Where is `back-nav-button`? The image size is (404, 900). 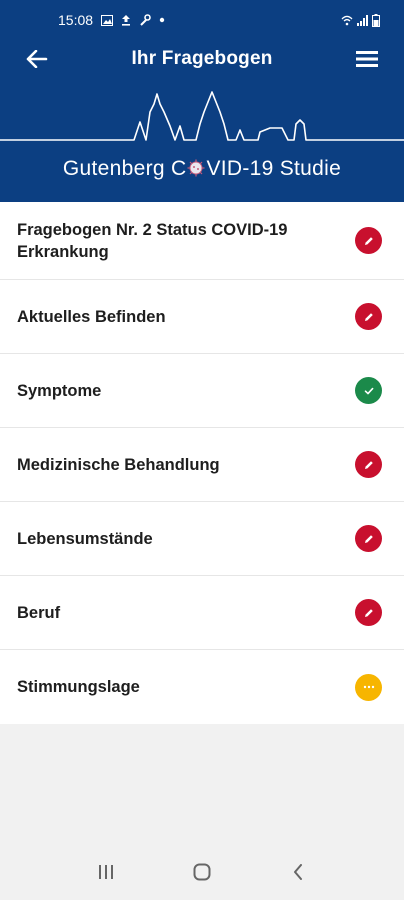 back-nav-button is located at coordinates (298, 874).